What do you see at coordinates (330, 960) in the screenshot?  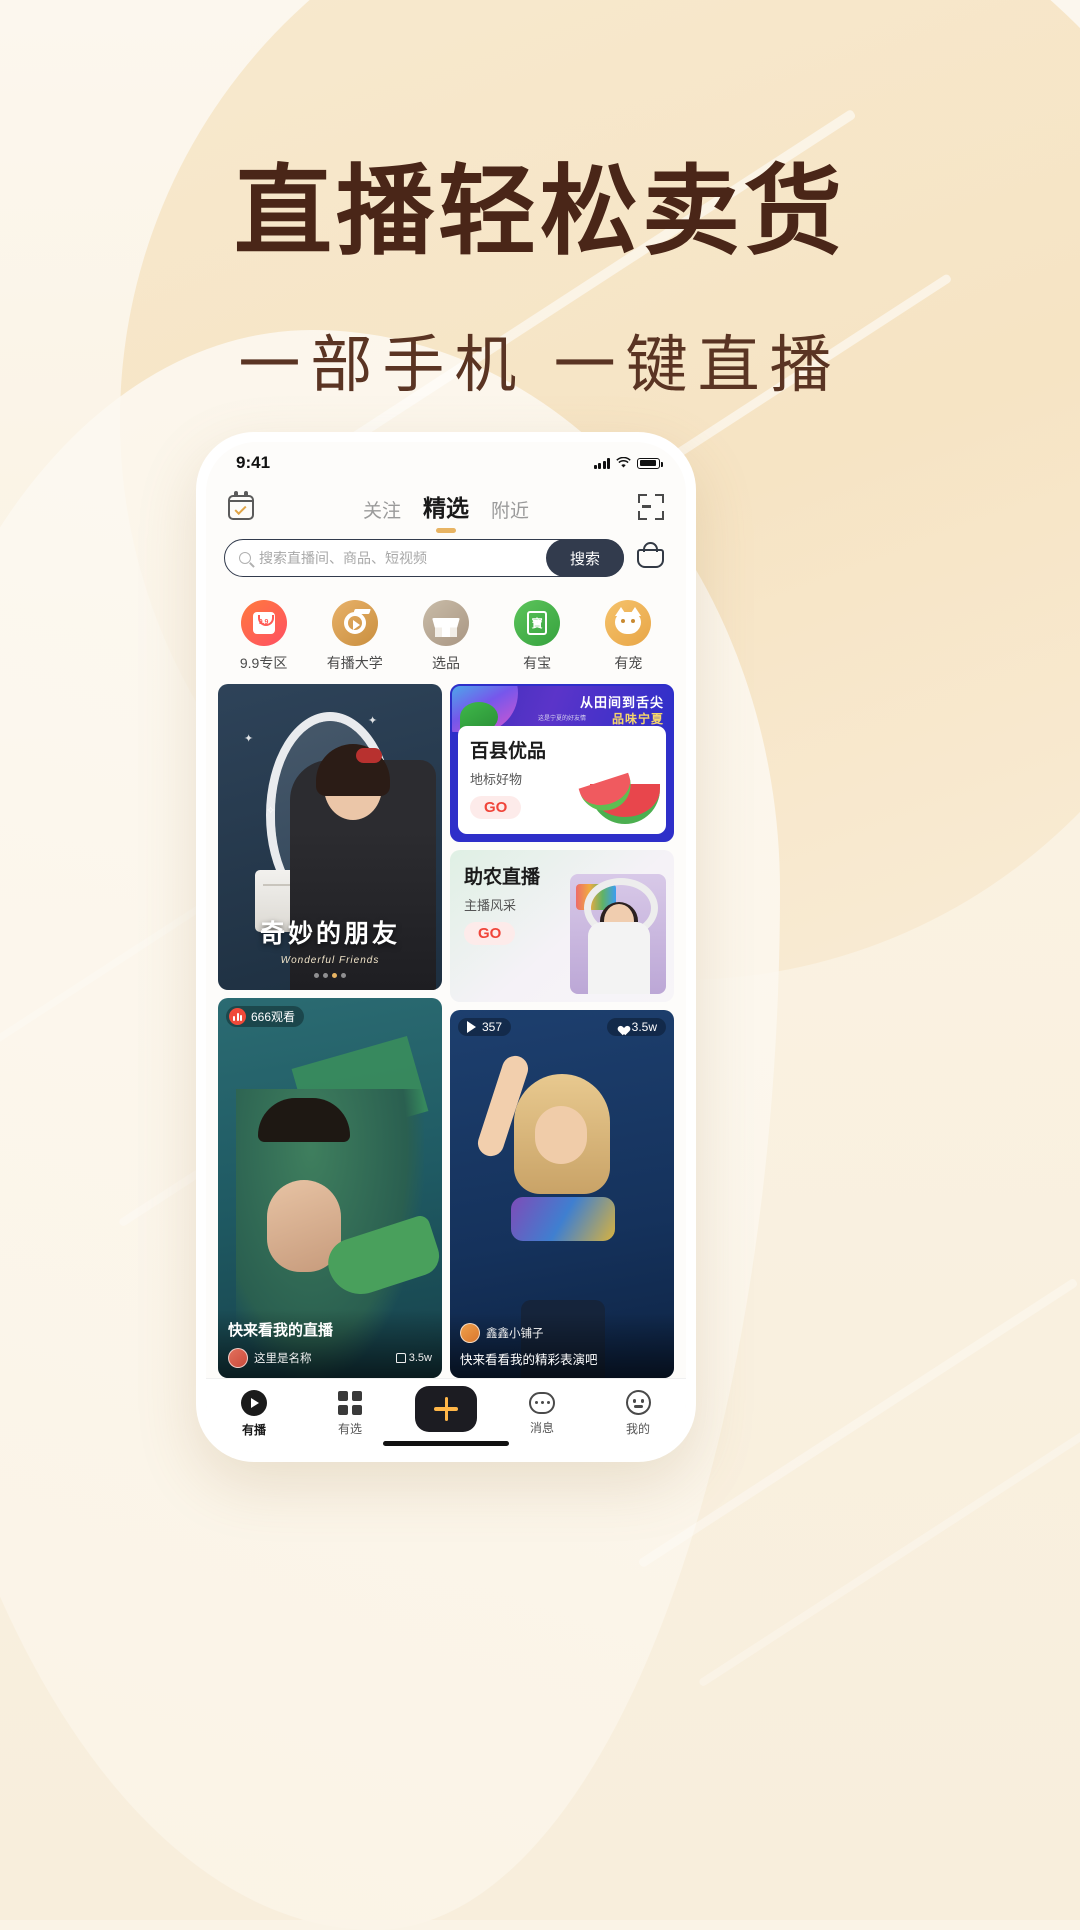 I see `mirror-card-subtitle: Wonderful Friends` at bounding box center [330, 960].